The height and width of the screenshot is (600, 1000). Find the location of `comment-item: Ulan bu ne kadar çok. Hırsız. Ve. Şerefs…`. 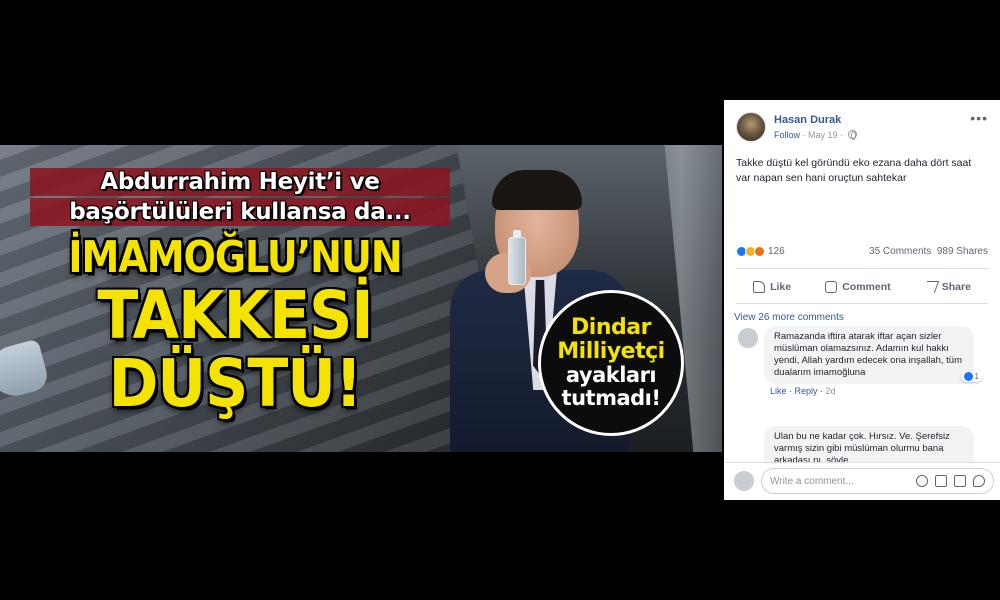

comment-item: Ulan bu ne kadar çok. Hırsız. Ve. Şerefs… is located at coordinates (869, 444).